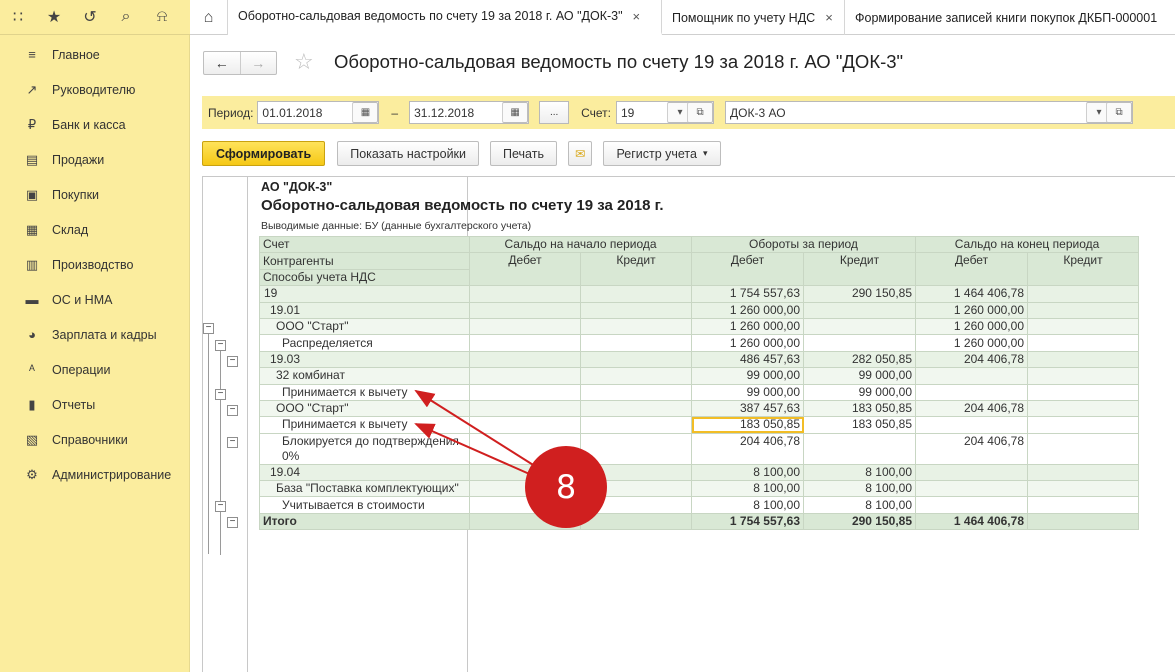 The height and width of the screenshot is (672, 1175). Describe the element at coordinates (94, 229) in the screenshot. I see `sidebar-item-warehouse: ▦ Склад` at that location.